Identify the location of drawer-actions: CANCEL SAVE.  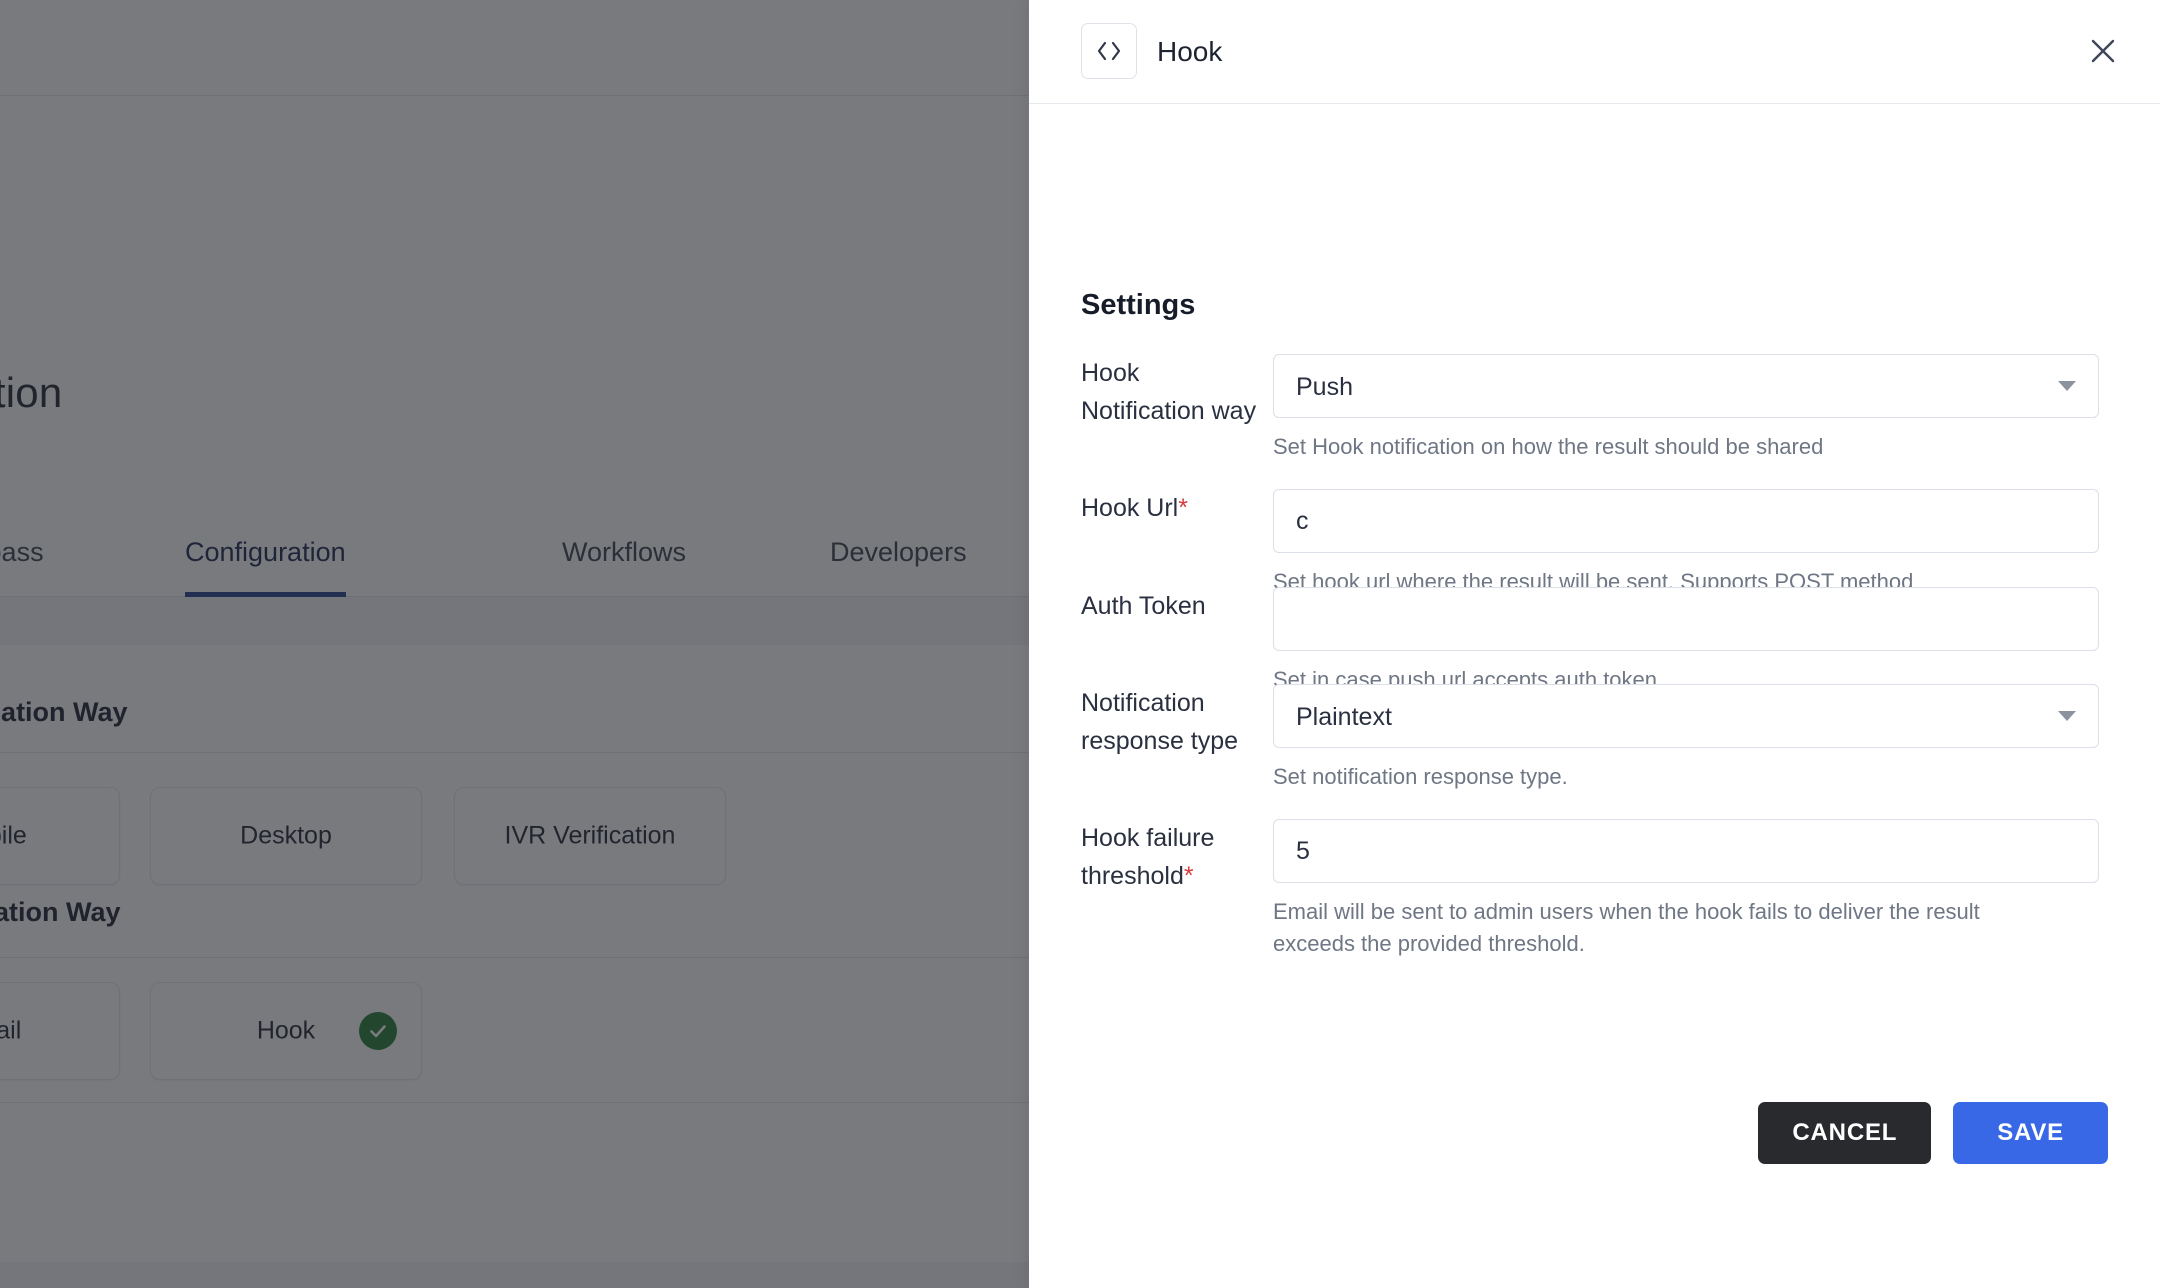
(1933, 1133).